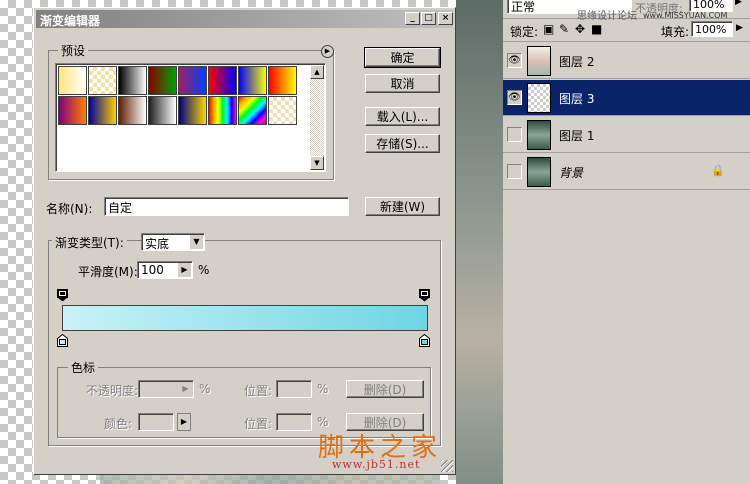 The width and height of the screenshot is (750, 484). What do you see at coordinates (626, 11) in the screenshot?
I see `layers-toolbar: 正常 思缘设计论坛 不透明度: www.MISSYUAN.COM 100% ▶` at bounding box center [626, 11].